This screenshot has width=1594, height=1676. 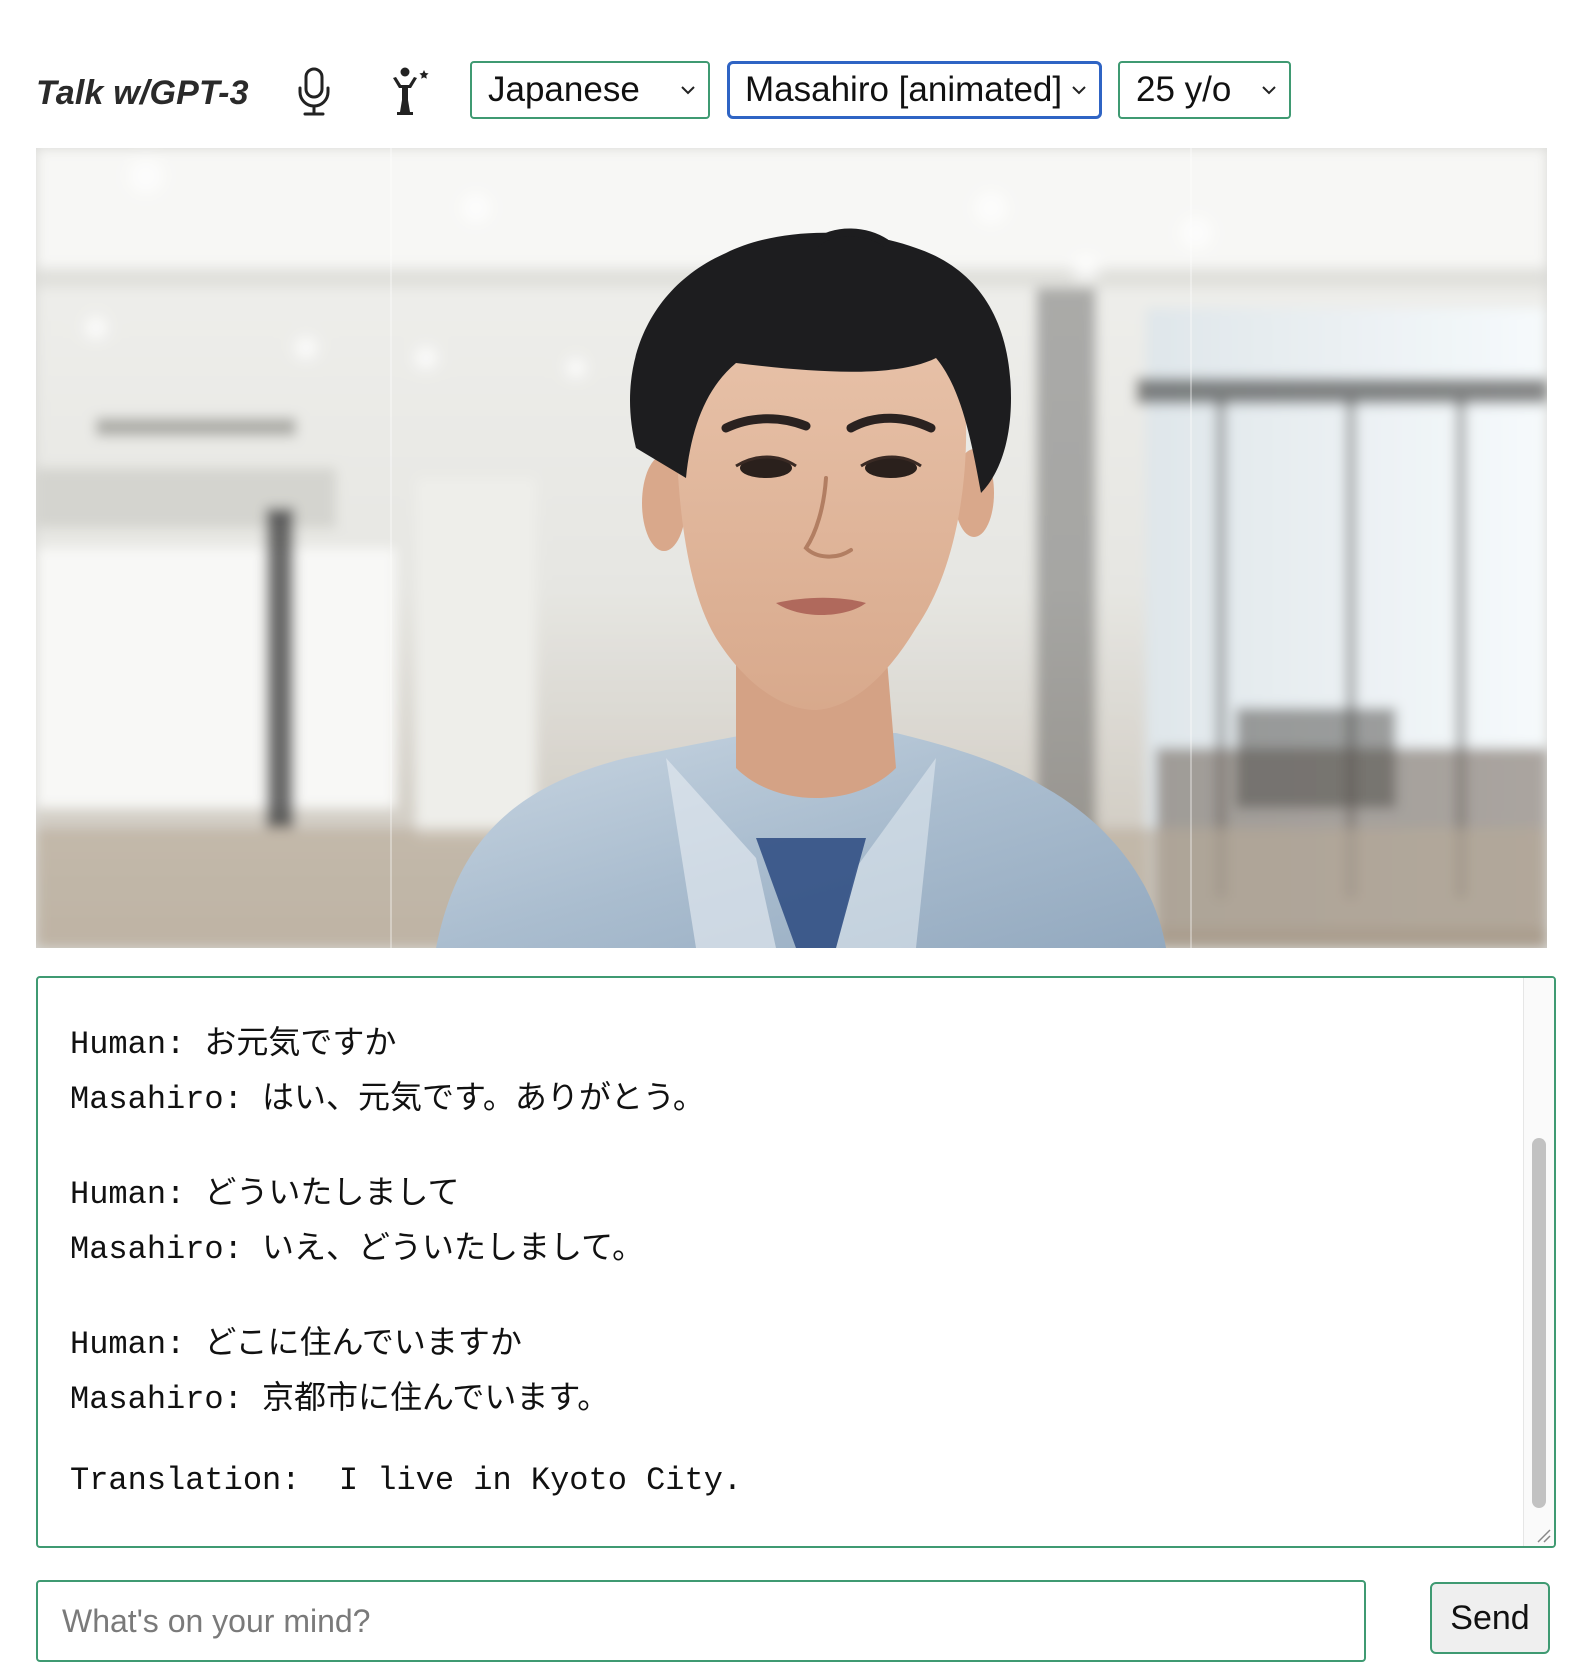 I want to click on persona-select-value: Masahiro [animated], so click(x=904, y=89).